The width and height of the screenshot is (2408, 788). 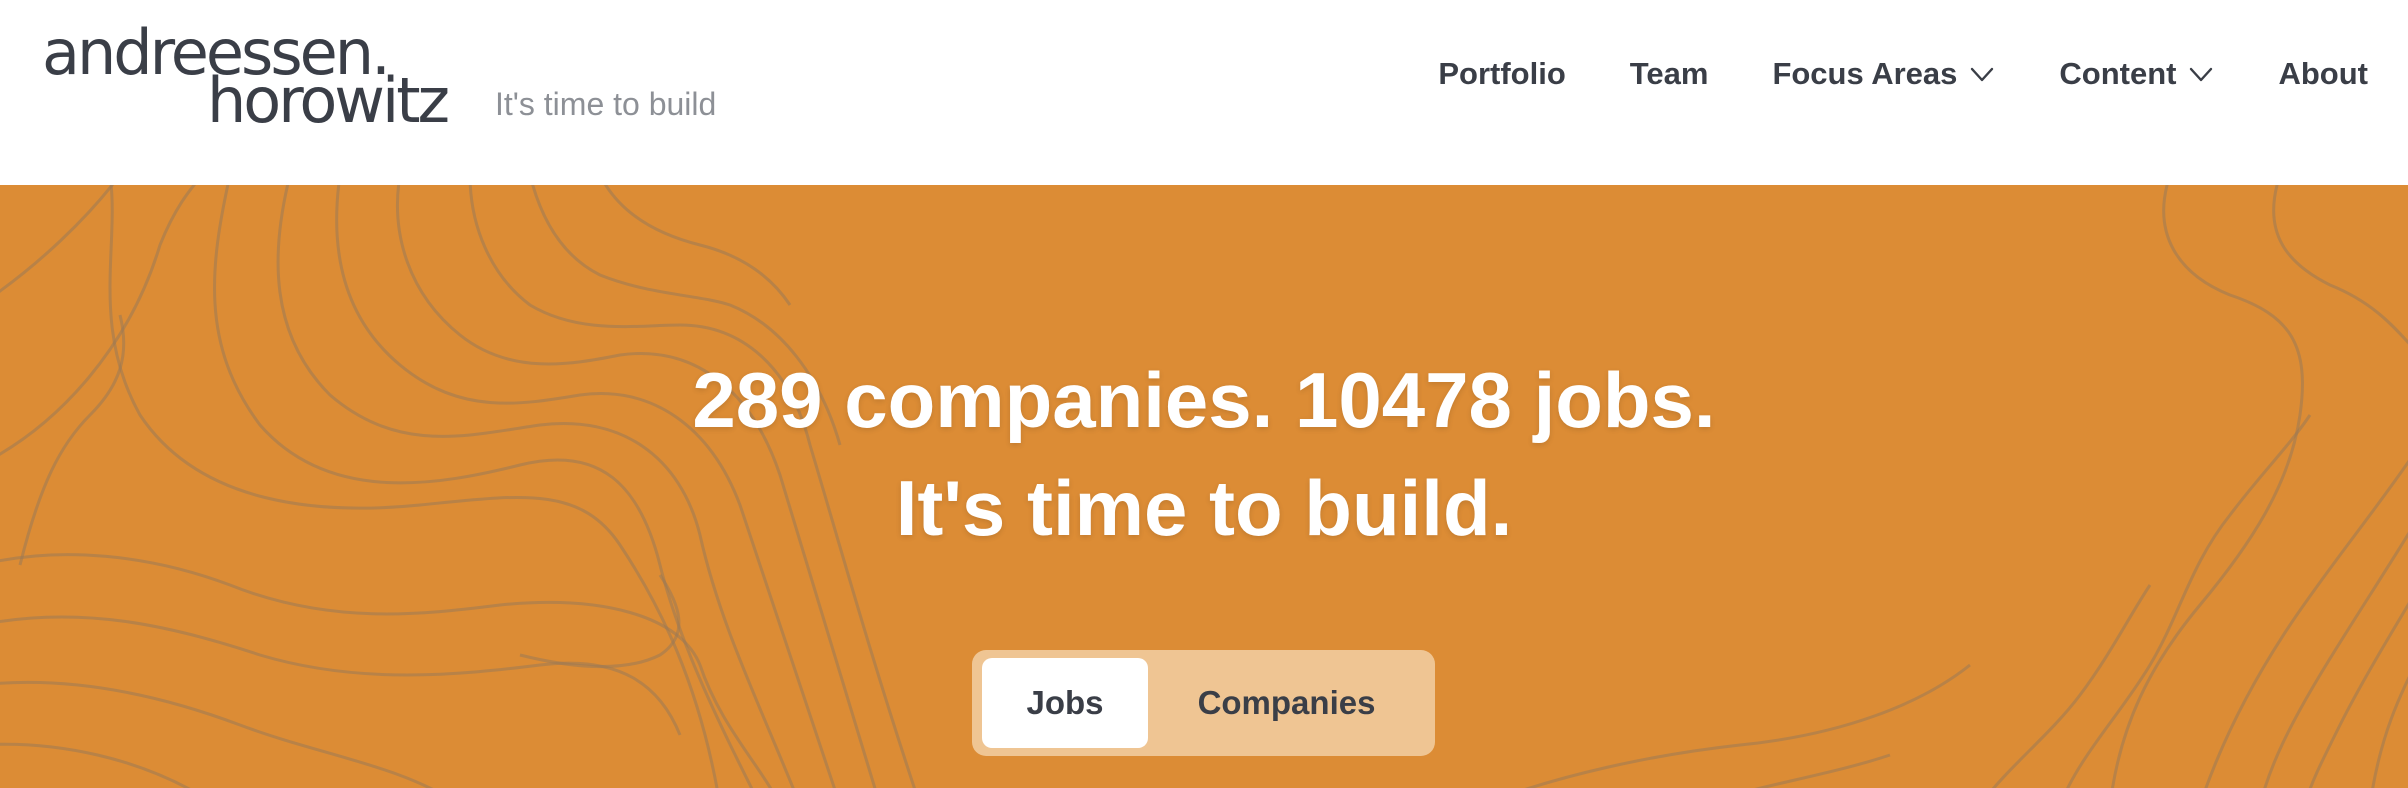 I want to click on logo-text-line2: horowitz, so click(x=328, y=100).